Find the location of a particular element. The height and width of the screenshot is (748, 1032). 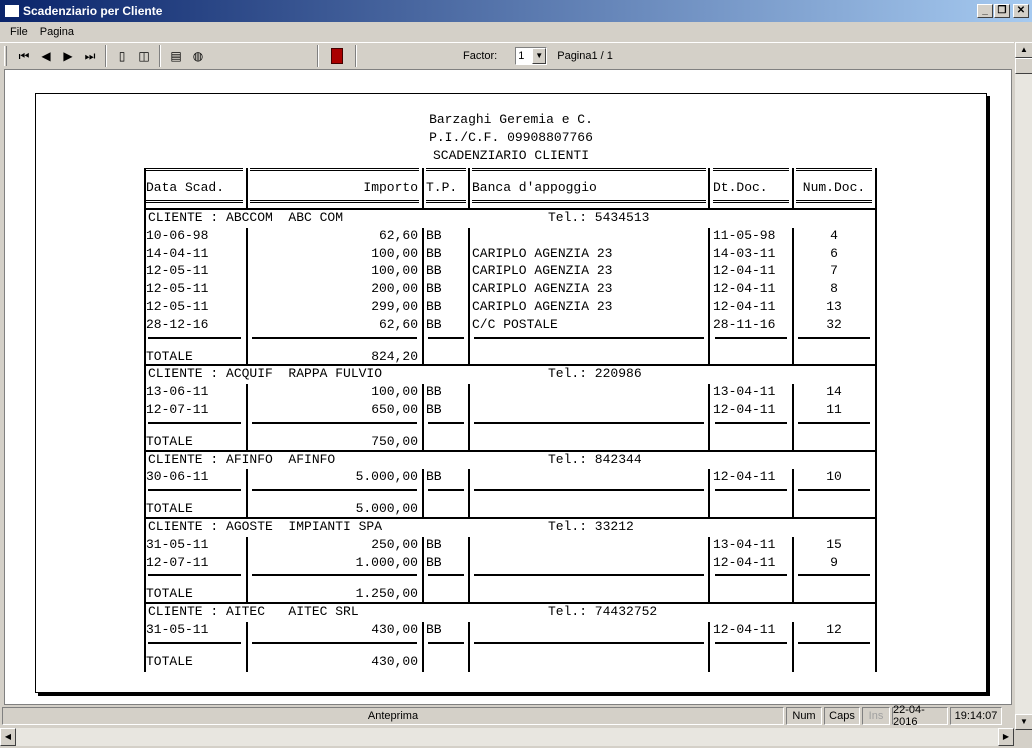

cell: 12-05-11 is located at coordinates (177, 271).